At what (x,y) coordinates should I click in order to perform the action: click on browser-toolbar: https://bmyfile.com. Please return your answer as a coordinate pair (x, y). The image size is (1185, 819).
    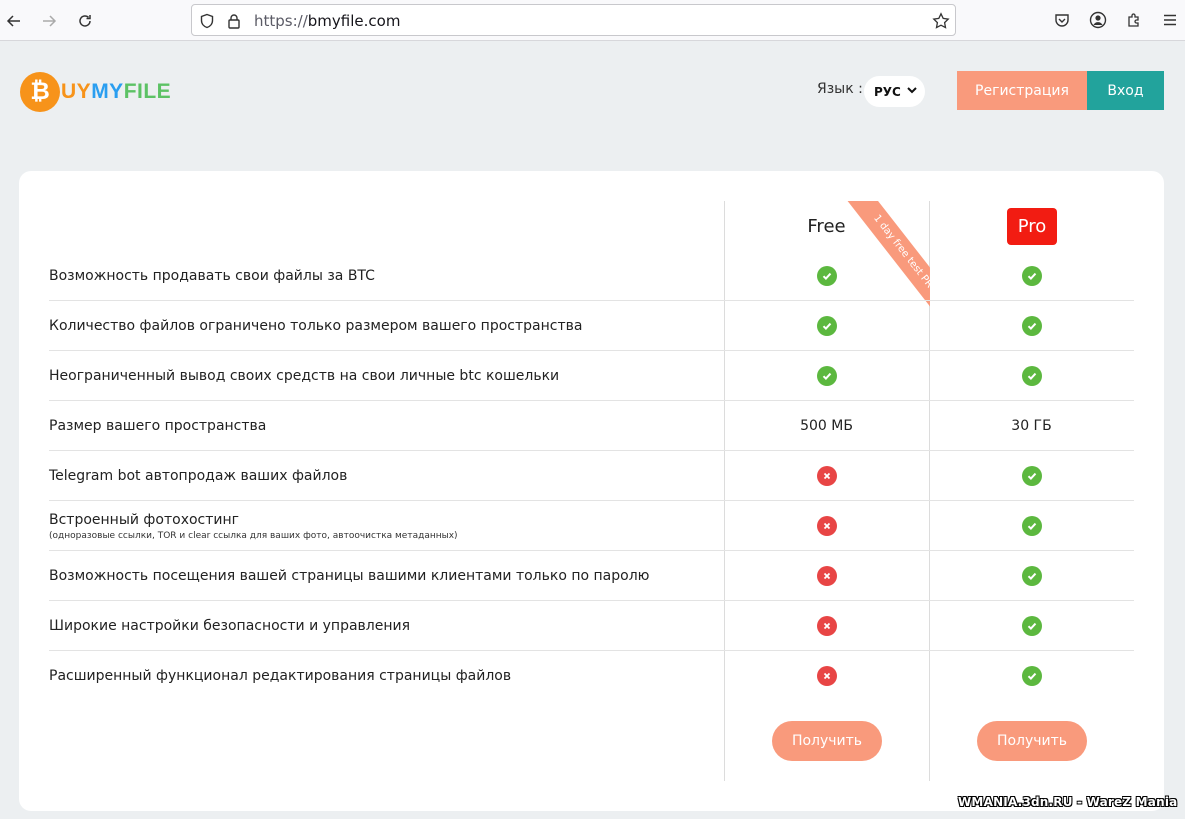
    Looking at the image, I should click on (592, 20).